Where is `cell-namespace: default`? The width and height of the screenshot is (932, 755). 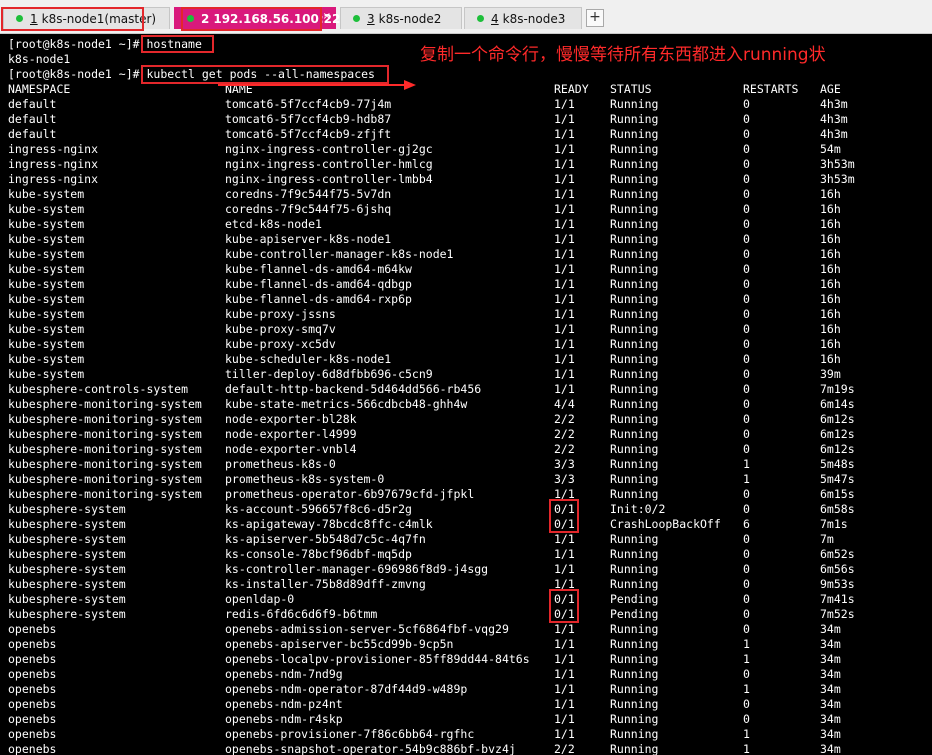 cell-namespace: default is located at coordinates (32, 134).